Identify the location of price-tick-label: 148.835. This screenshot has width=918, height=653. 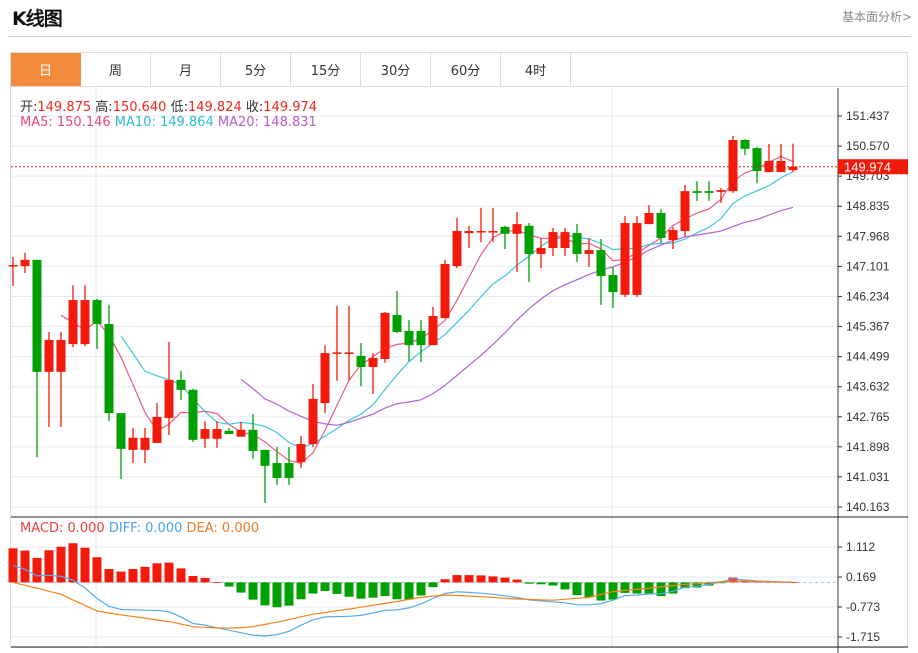
(868, 206).